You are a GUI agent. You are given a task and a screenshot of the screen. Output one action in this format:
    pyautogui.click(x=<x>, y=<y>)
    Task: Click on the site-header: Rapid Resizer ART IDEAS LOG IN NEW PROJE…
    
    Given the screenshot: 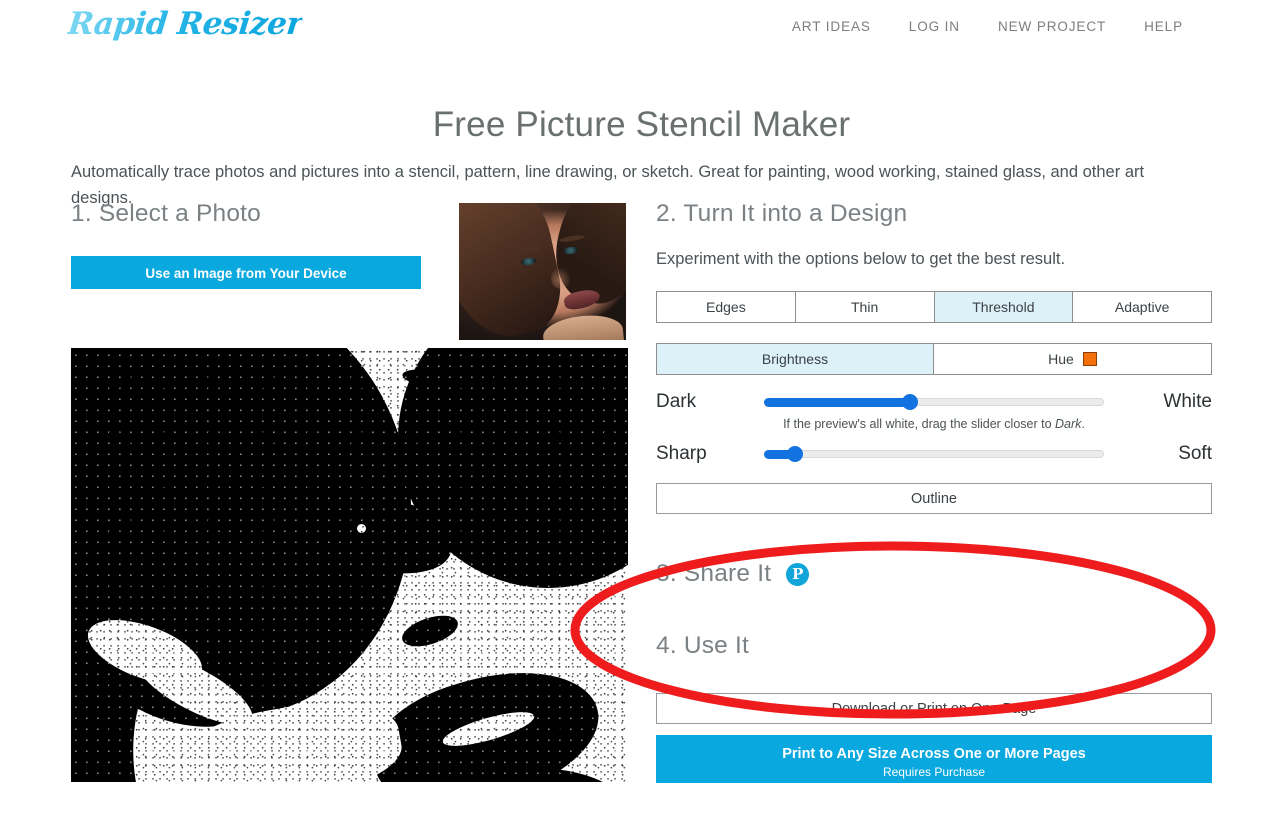 What is the action you would take?
    pyautogui.click(x=641, y=29)
    